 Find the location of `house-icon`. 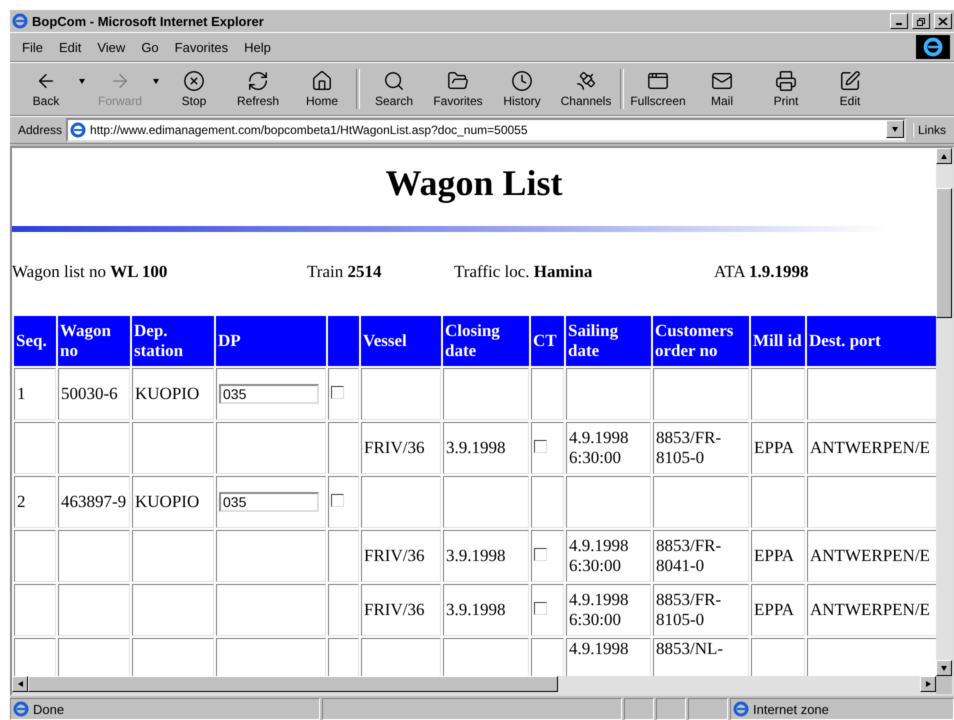

house-icon is located at coordinates (322, 81).